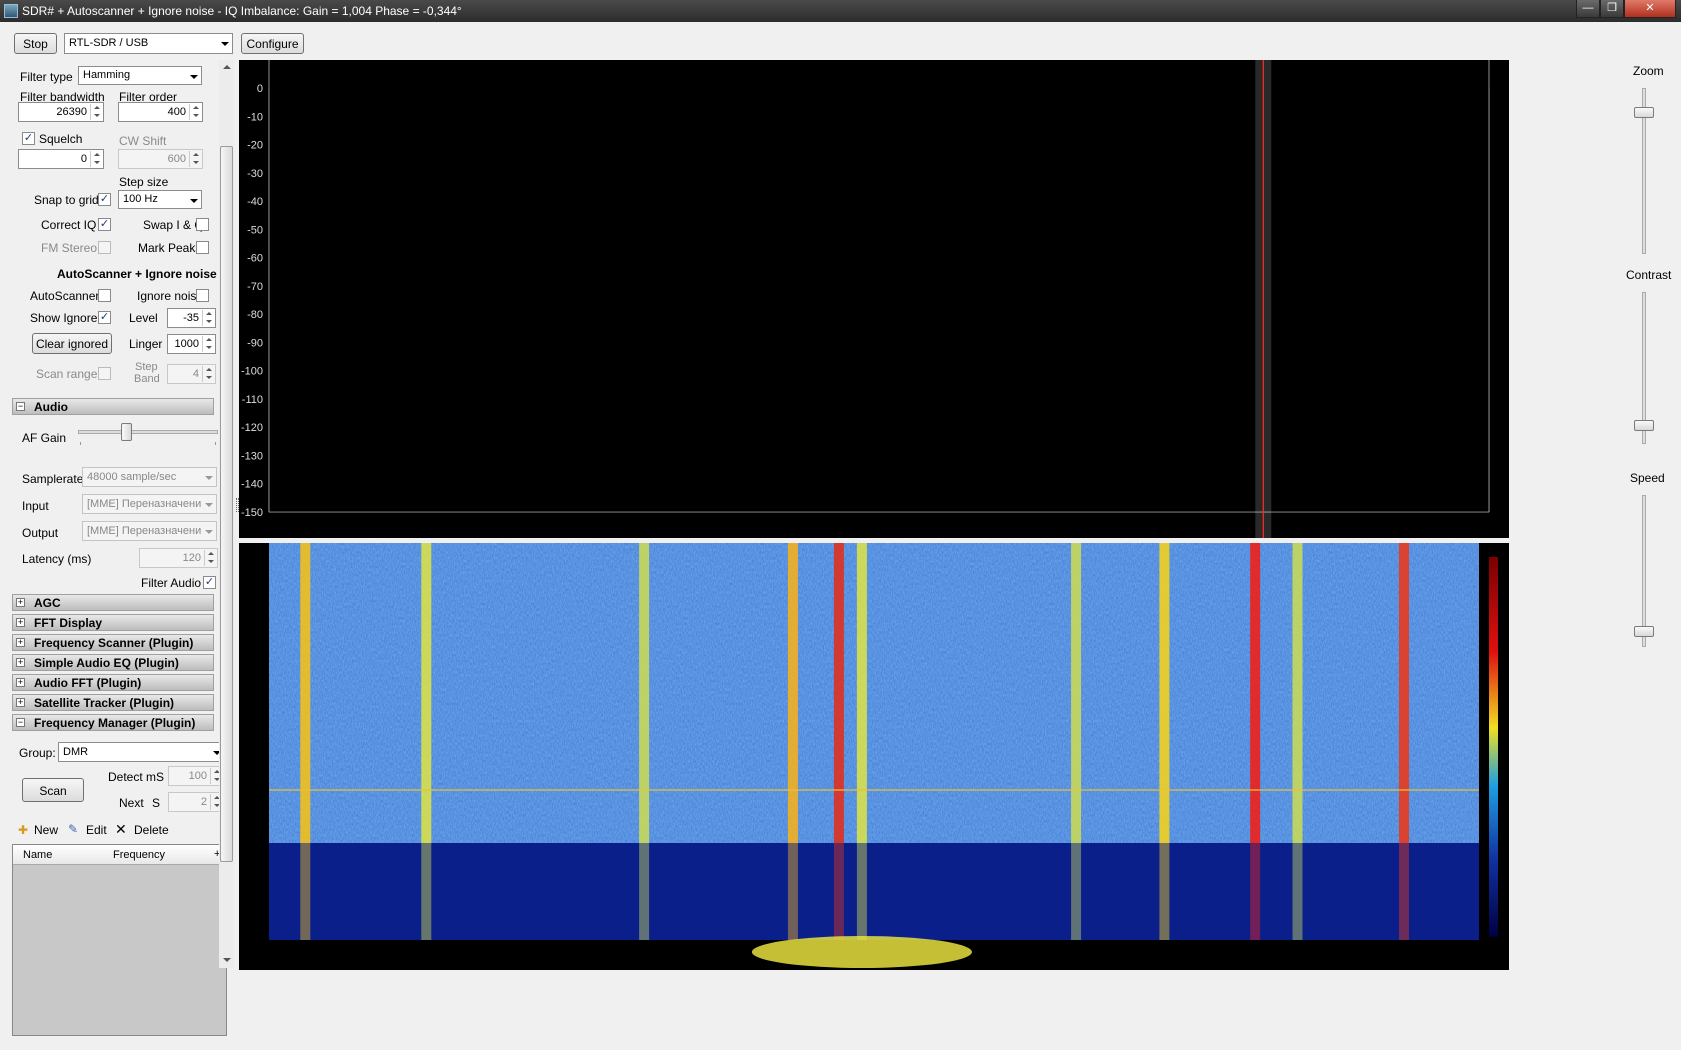 The image size is (1681, 1050). What do you see at coordinates (104, 295) in the screenshot?
I see `autoscanner-checkbox` at bounding box center [104, 295].